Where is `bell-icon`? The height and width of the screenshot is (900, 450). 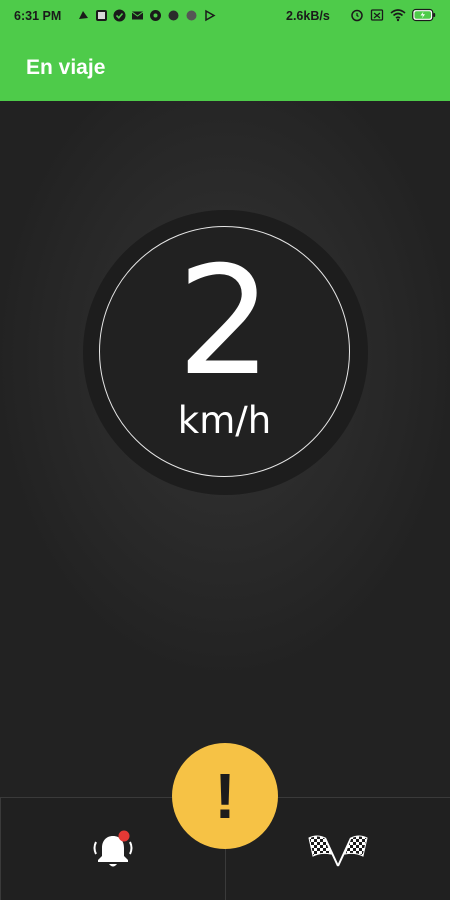 bell-icon is located at coordinates (113, 853).